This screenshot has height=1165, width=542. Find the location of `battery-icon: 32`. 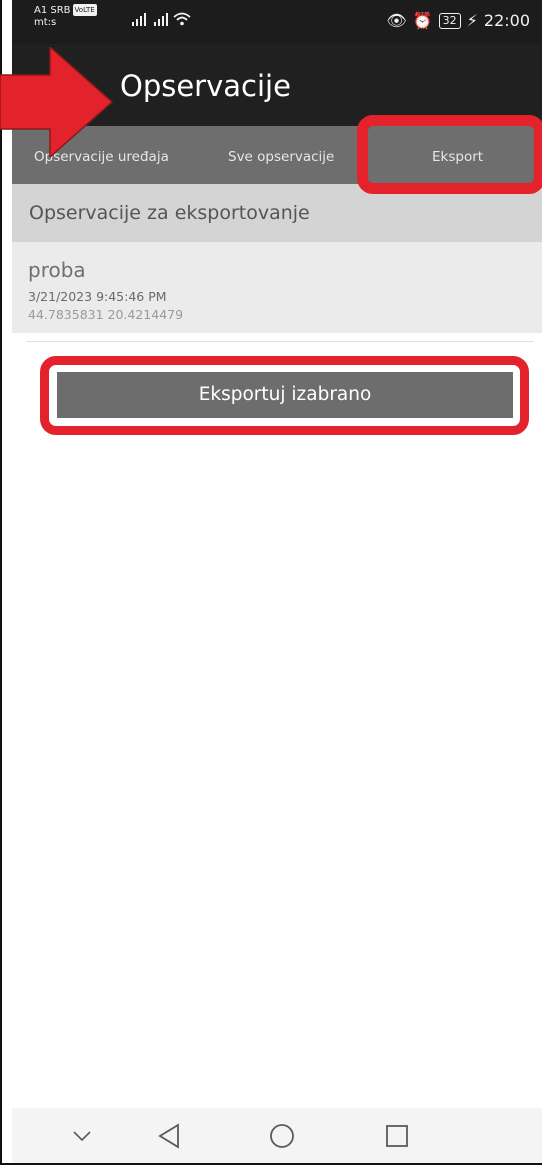

battery-icon: 32 is located at coordinates (449, 20).